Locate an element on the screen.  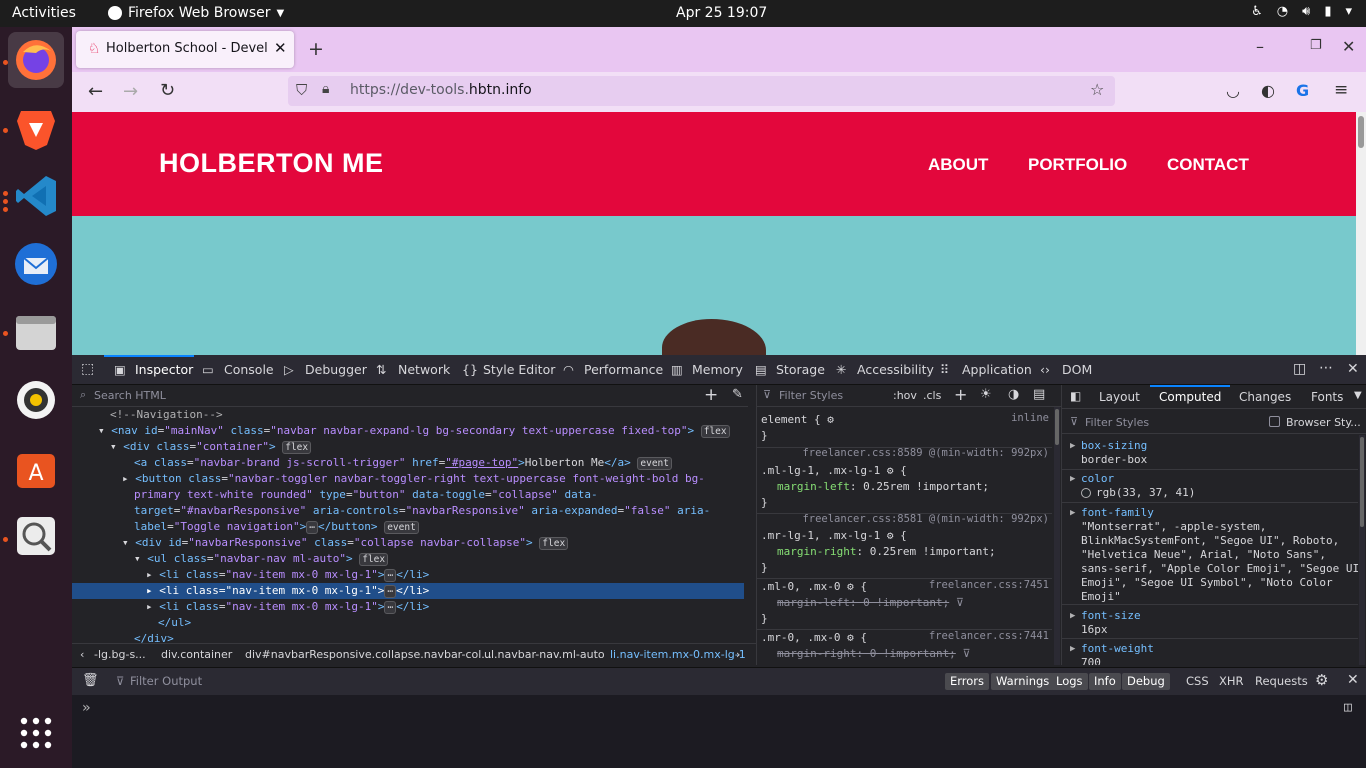
toggle-pane-icon: ◧ is located at coordinates (1075, 396).